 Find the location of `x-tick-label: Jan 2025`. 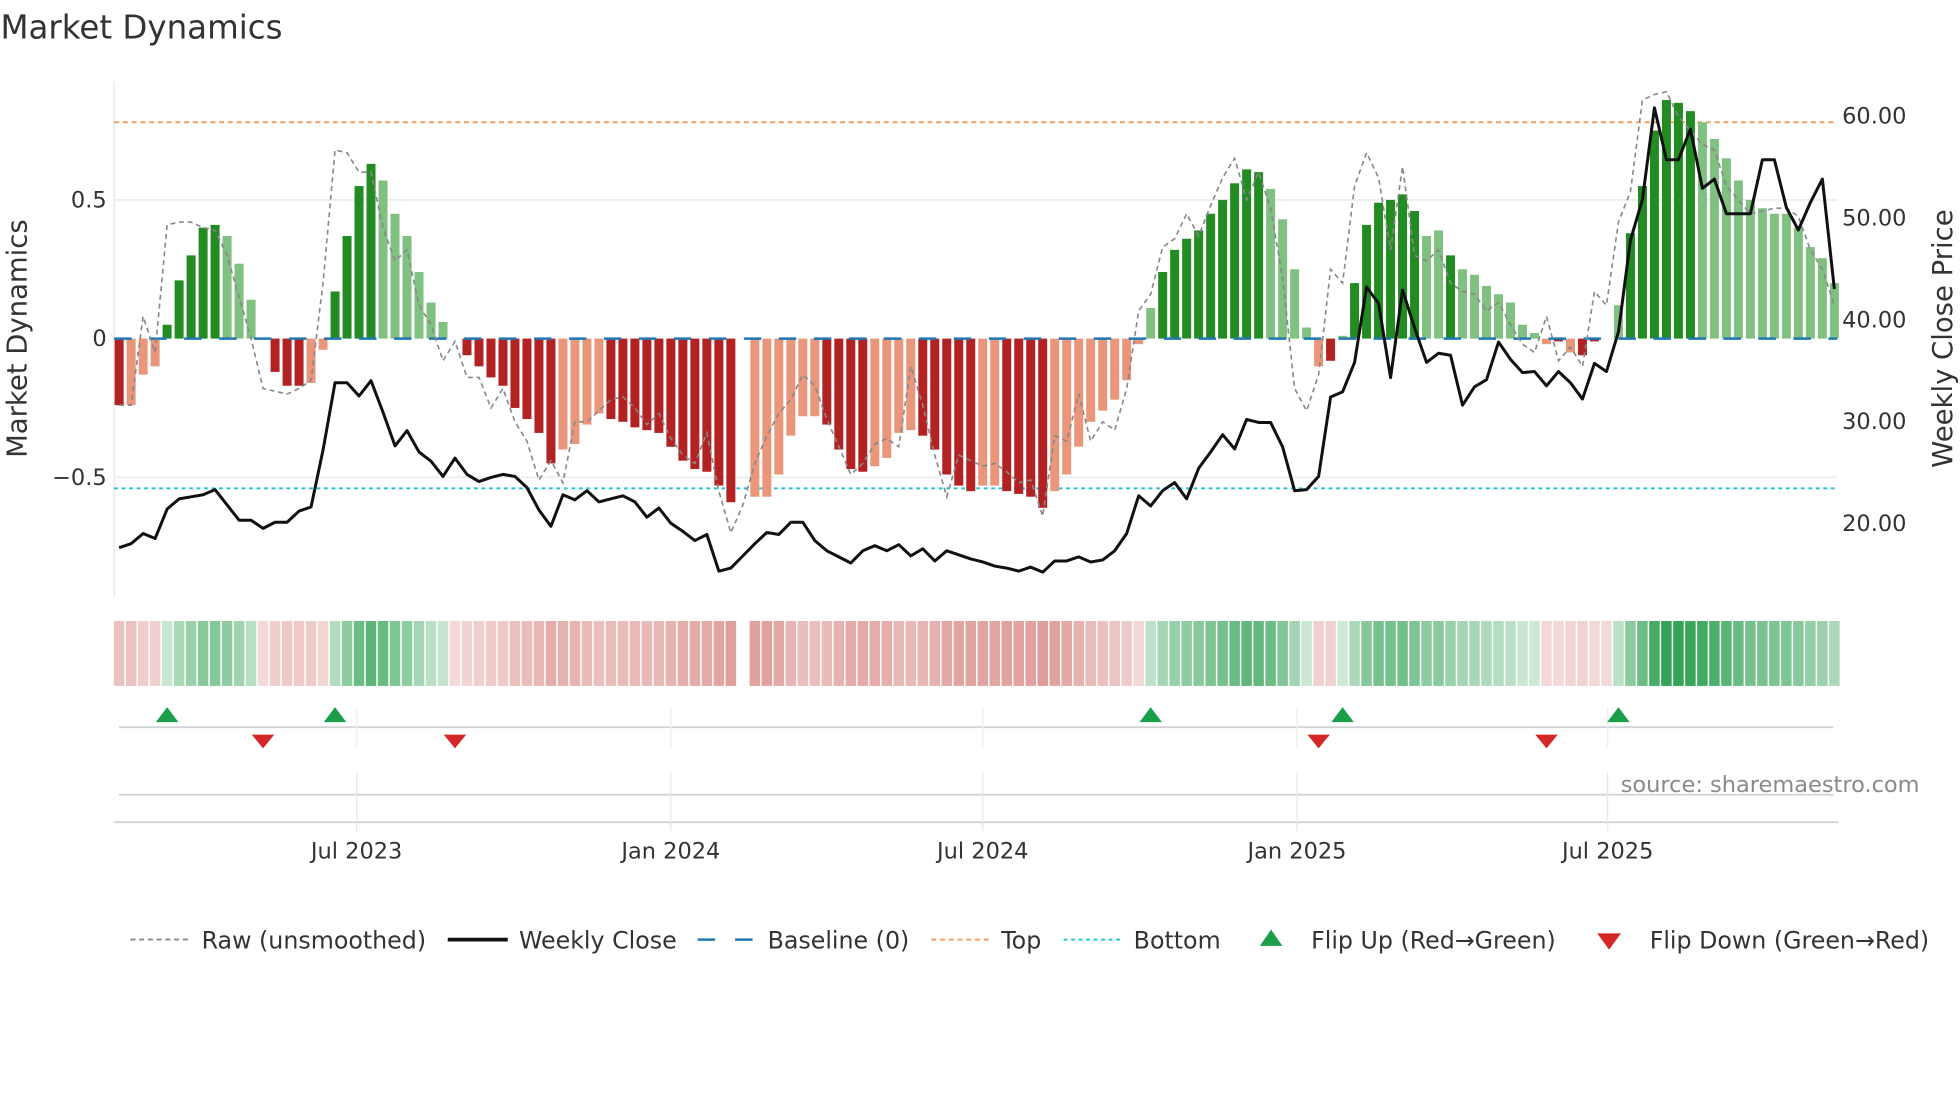

x-tick-label: Jan 2025 is located at coordinates (1296, 851).